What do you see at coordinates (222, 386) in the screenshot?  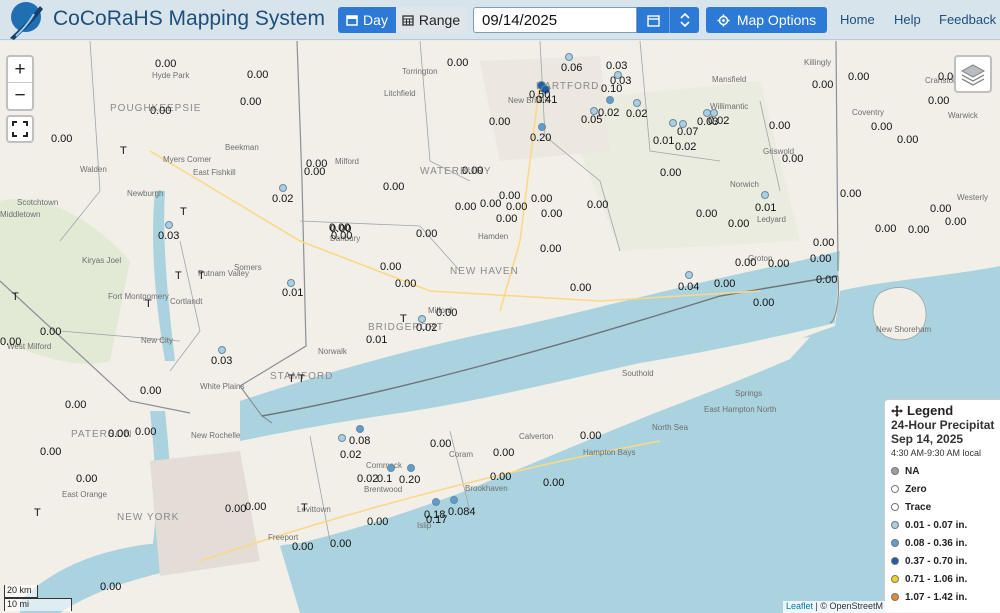 I see `place-label: White Plains` at bounding box center [222, 386].